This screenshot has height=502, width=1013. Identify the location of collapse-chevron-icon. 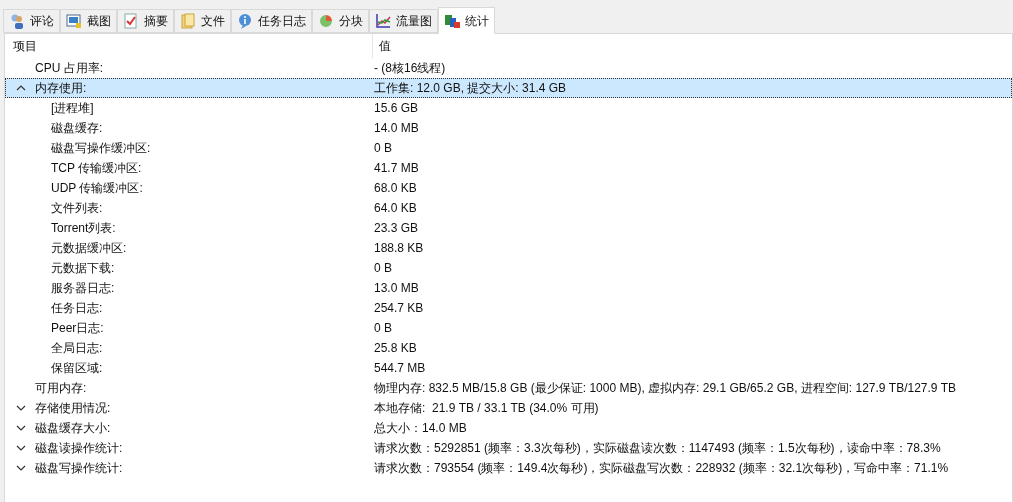
(21, 88).